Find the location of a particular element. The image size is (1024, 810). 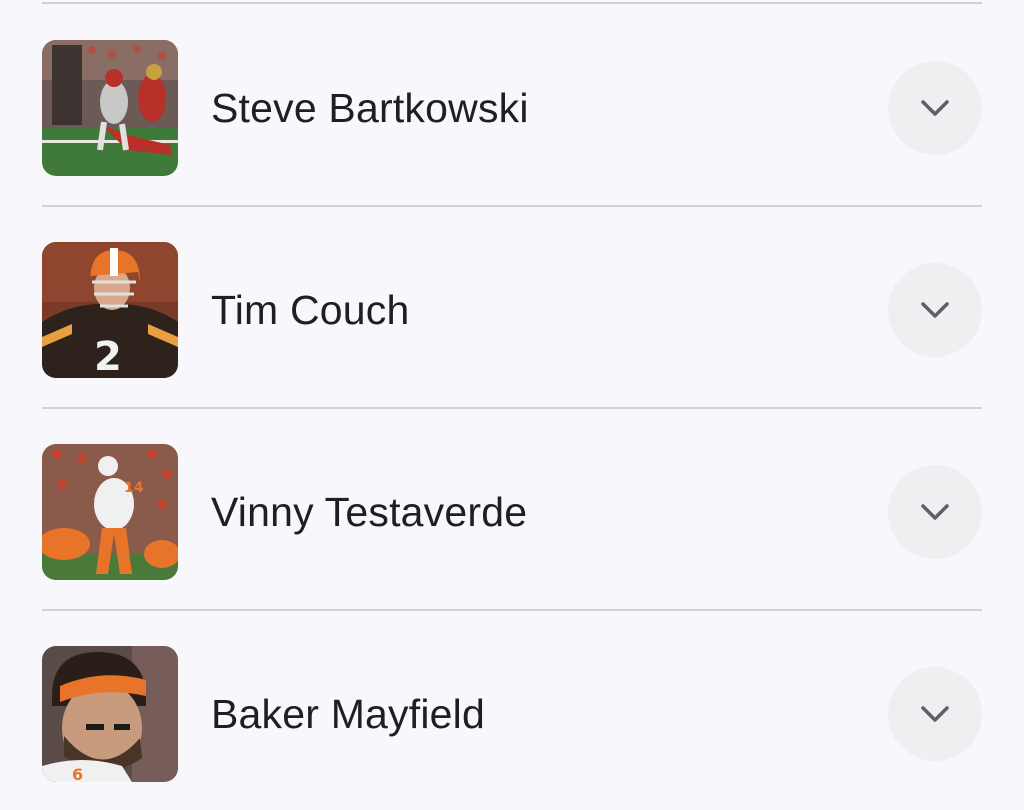

svg-text: 2 is located at coordinates (108, 356).